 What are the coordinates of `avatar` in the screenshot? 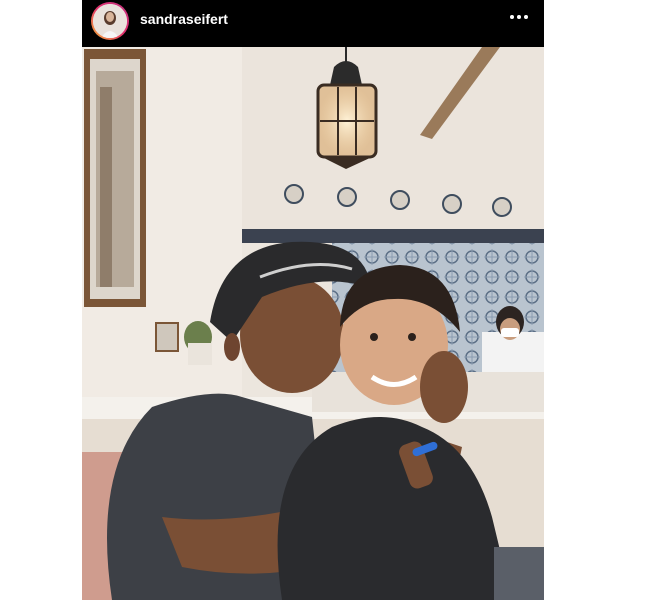 It's located at (110, 21).